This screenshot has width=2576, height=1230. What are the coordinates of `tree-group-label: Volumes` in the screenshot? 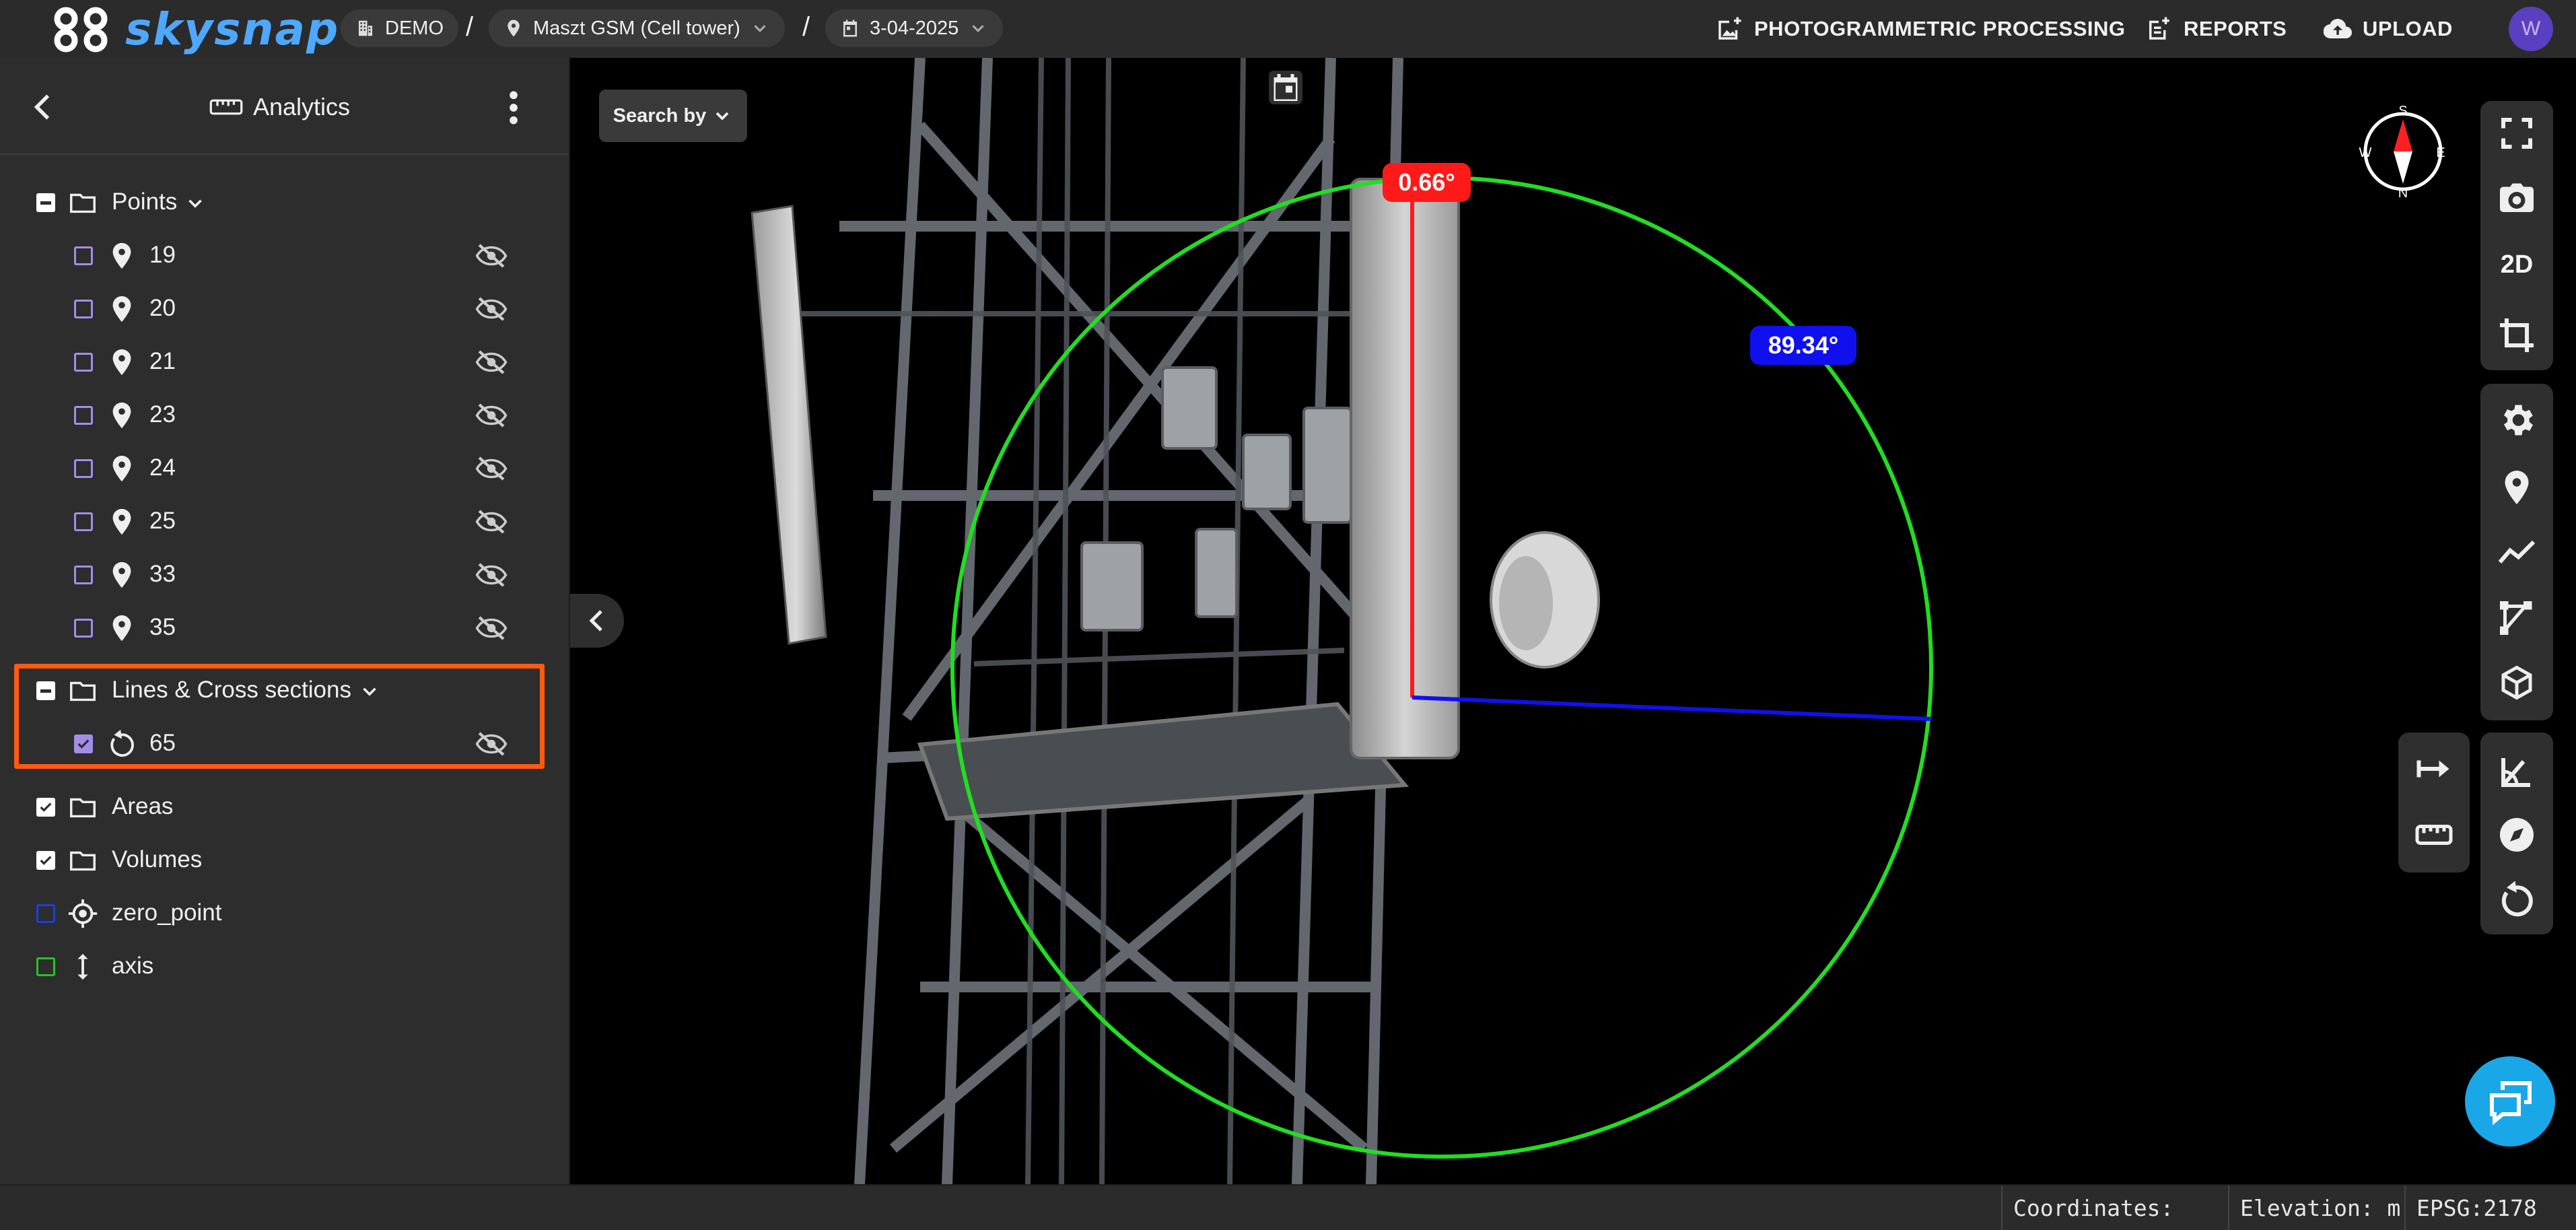 It's located at (157, 859).